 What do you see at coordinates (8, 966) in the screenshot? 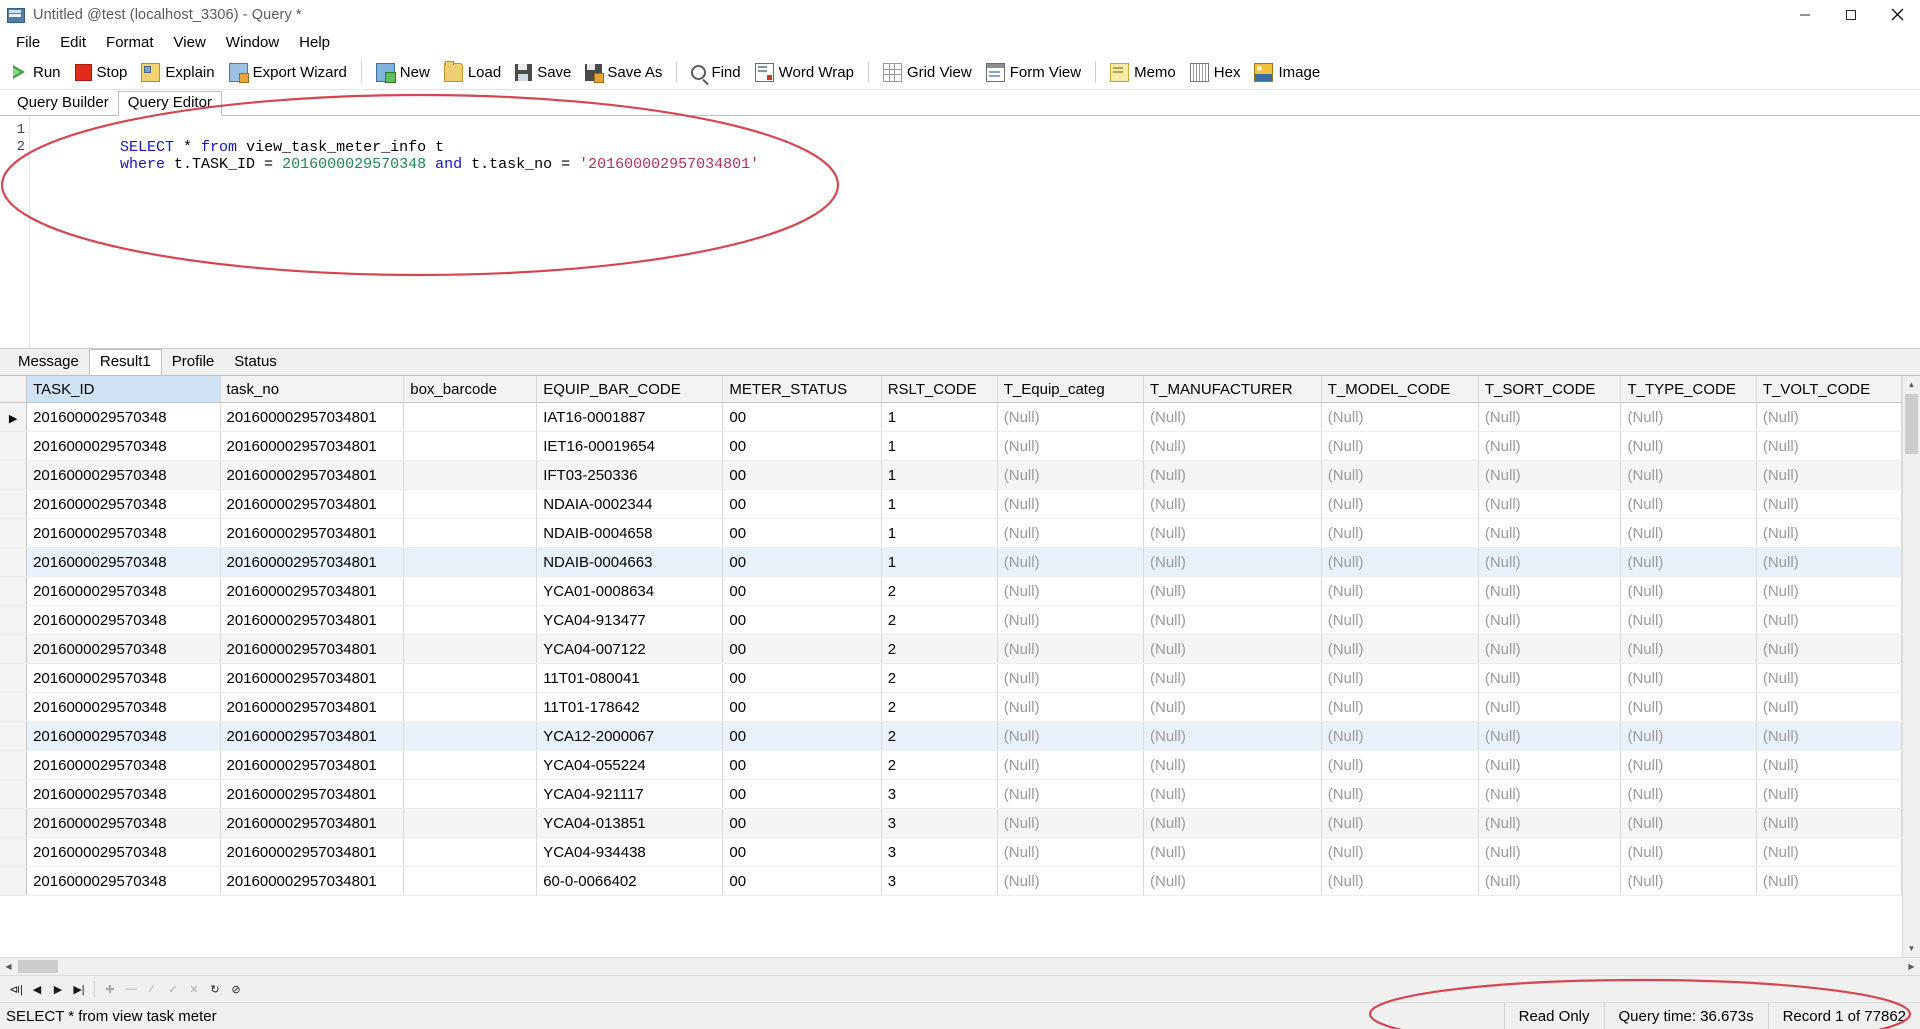
I see `scroll-left-button: ◀` at bounding box center [8, 966].